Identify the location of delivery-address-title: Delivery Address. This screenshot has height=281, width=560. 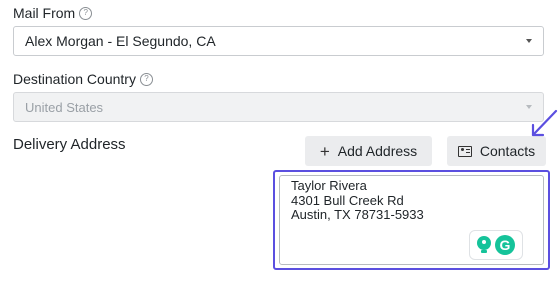
(69, 144).